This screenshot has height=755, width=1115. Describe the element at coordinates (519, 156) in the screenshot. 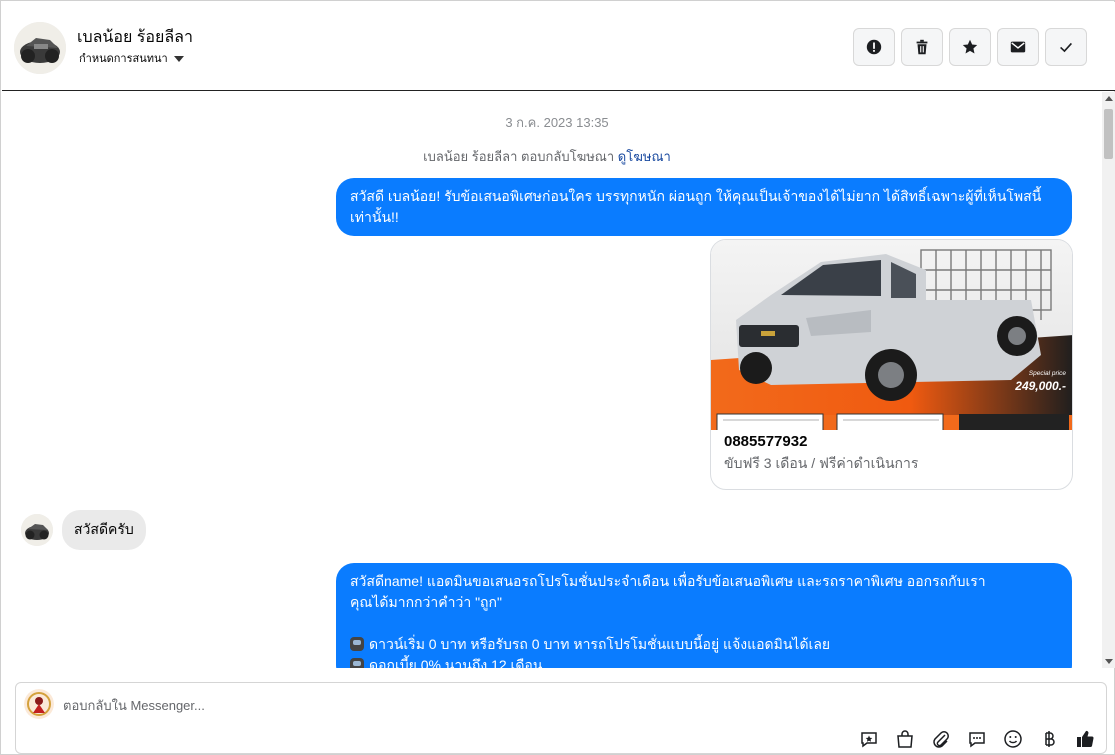

I see `ad-reply-text: เบลน้อย ร้อยลีลา ตอบกลับโฆษณา` at that location.